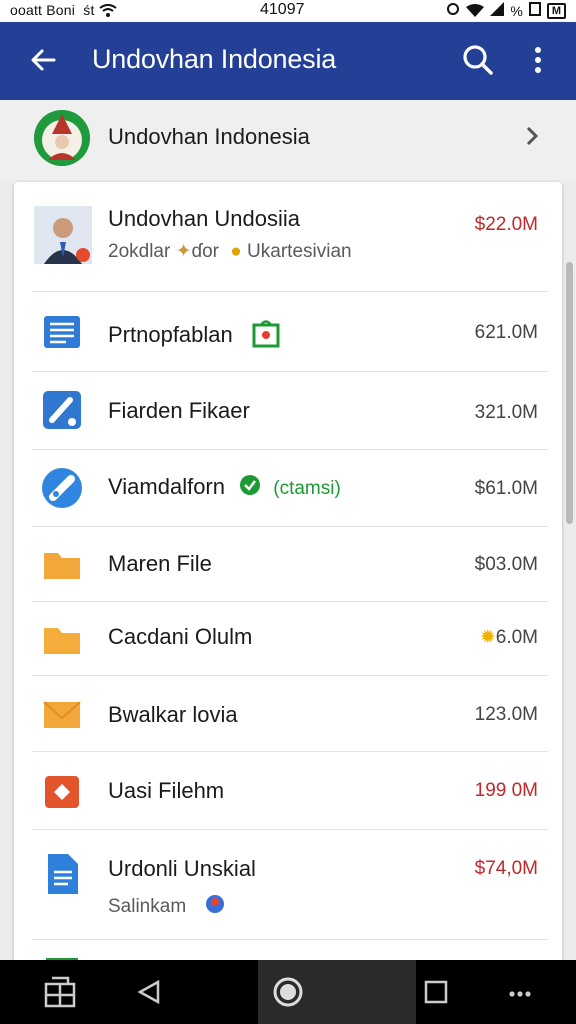 The image size is (576, 1024). What do you see at coordinates (209, 136) in the screenshot?
I see `account-name: Undovhan Indonesia` at bounding box center [209, 136].